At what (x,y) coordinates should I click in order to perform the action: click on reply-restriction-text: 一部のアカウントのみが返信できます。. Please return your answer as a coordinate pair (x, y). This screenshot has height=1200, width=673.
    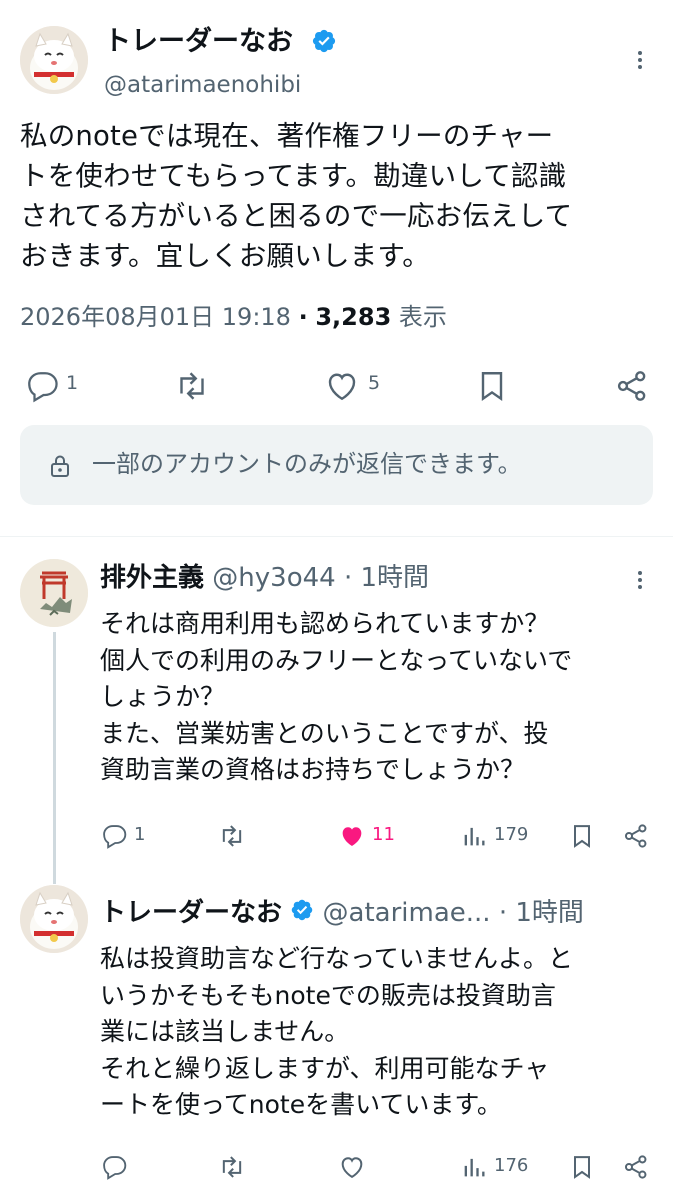
    Looking at the image, I should click on (307, 464).